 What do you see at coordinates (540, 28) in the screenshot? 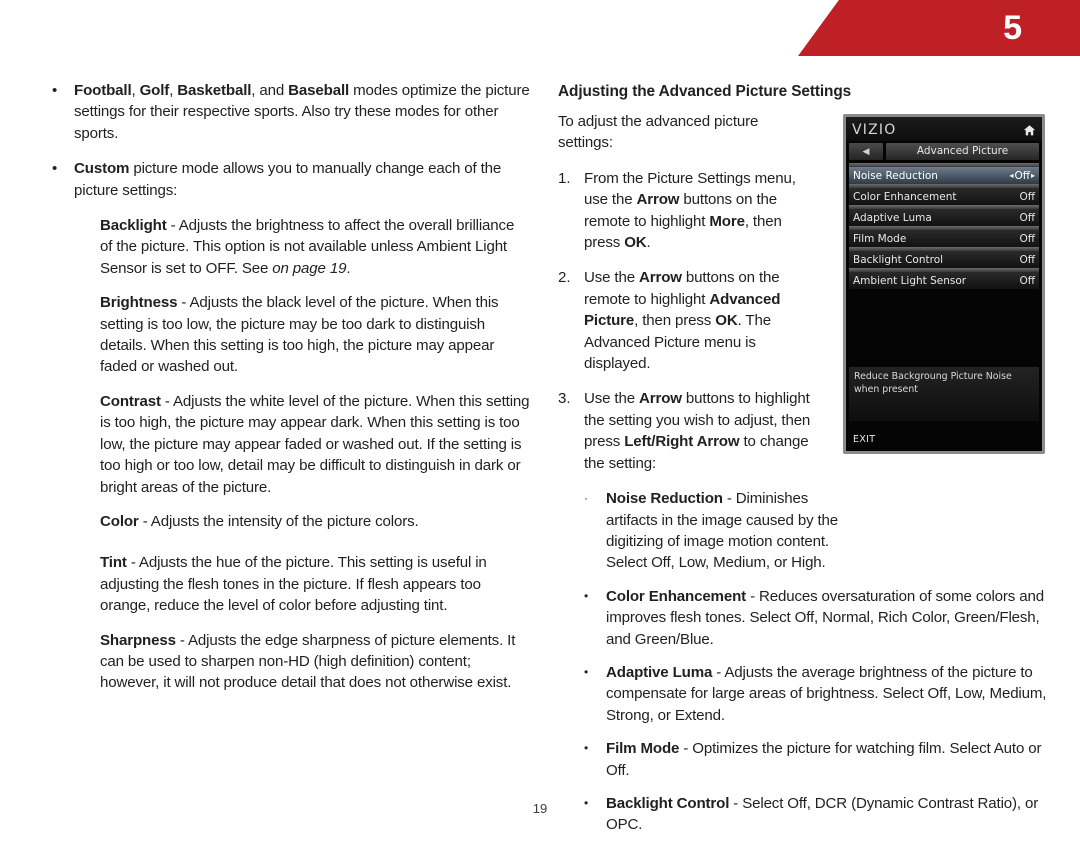
I see `page-header-banner: 5` at bounding box center [540, 28].